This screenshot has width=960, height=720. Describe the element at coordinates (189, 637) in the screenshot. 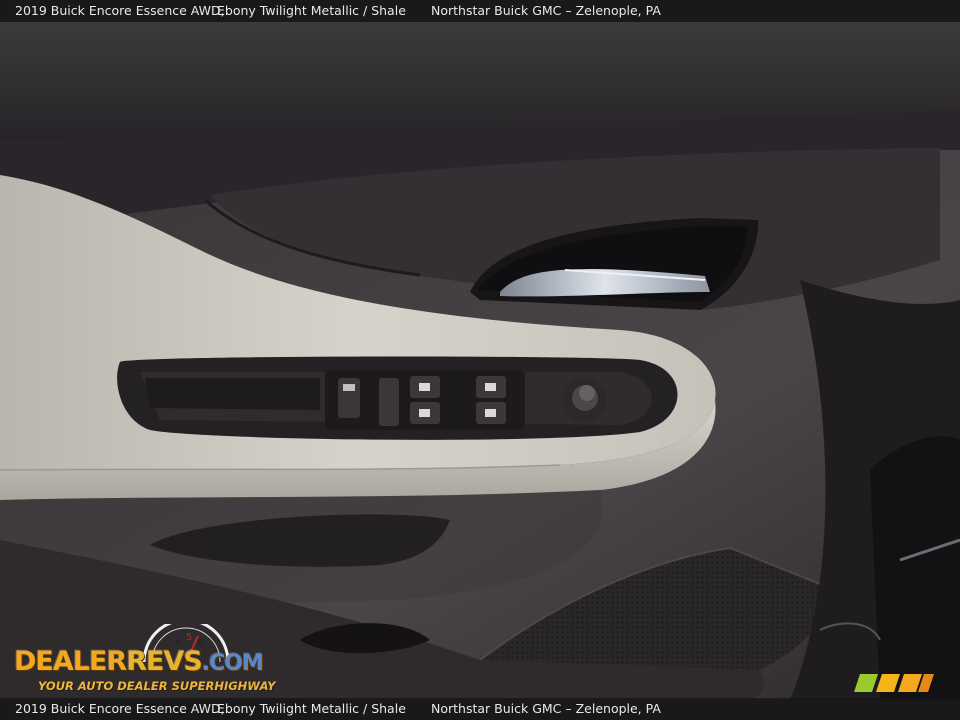

I see `svg-text: 5` at that location.